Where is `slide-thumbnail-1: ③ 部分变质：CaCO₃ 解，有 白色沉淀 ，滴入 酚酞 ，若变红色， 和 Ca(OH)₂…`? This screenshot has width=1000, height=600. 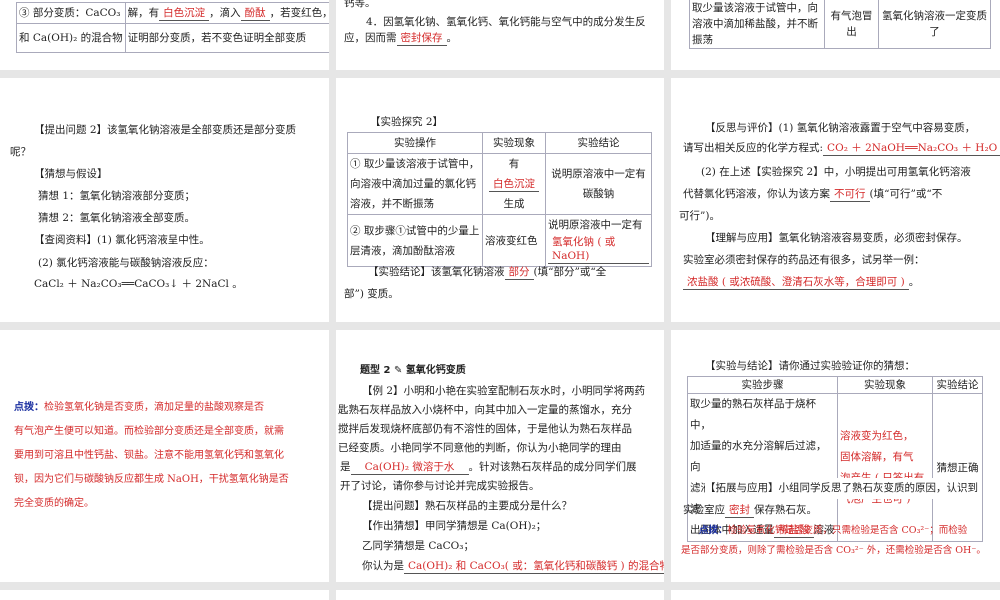
slide-thumbnail-1: ③ 部分变质：CaCO₃ 解，有 白色沉淀 ，滴入 酚酞 ，若变红色， 和 Ca(OH)₂… is located at coordinates (164, 35).